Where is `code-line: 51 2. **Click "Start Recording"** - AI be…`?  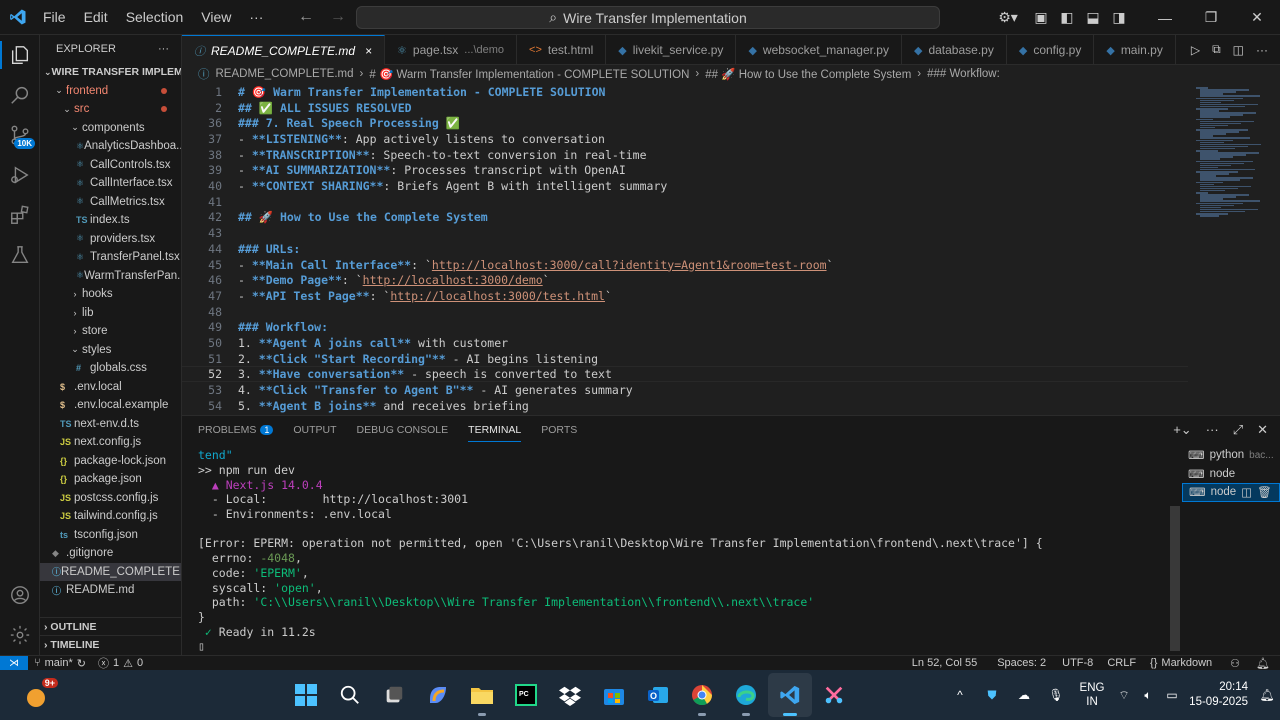
code-line: 51 2. **Click "Start Recording"** - AI be… is located at coordinates (390, 359).